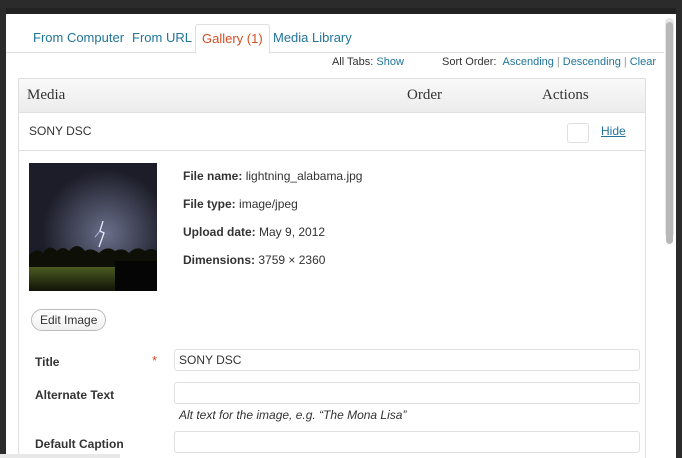 The width and height of the screenshot is (682, 458). What do you see at coordinates (312, 38) in the screenshot?
I see `tab-media-library: Media Library` at bounding box center [312, 38].